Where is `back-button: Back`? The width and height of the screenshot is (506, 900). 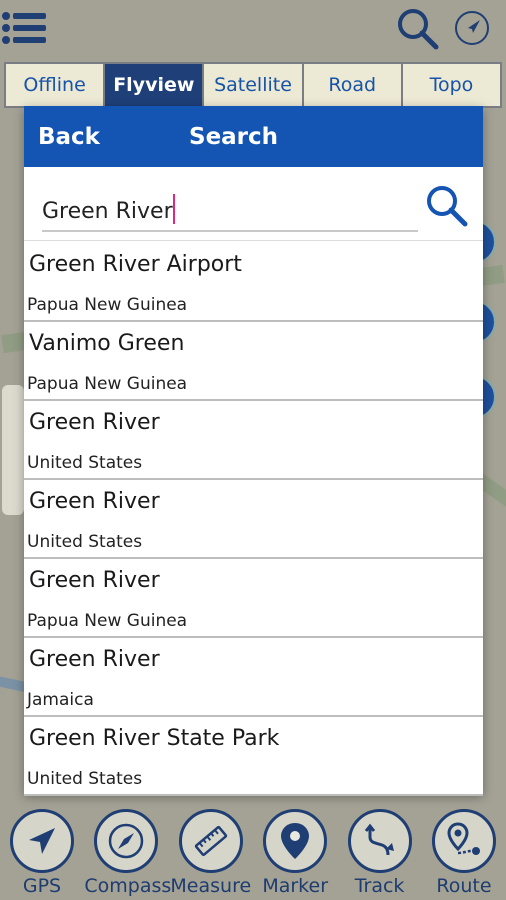 back-button: Back is located at coordinates (104, 137).